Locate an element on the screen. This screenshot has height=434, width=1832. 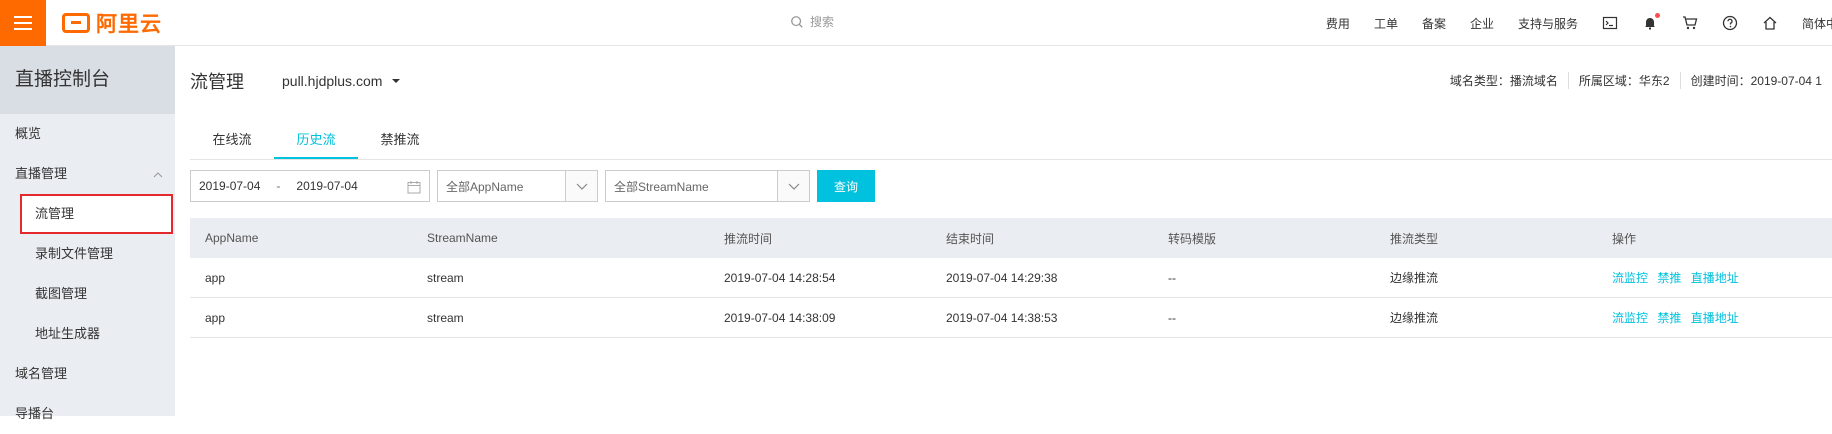
top-nav: 费用 工单 备案 企业 支持与服务 简体中文 is located at coordinates (1567, 23).